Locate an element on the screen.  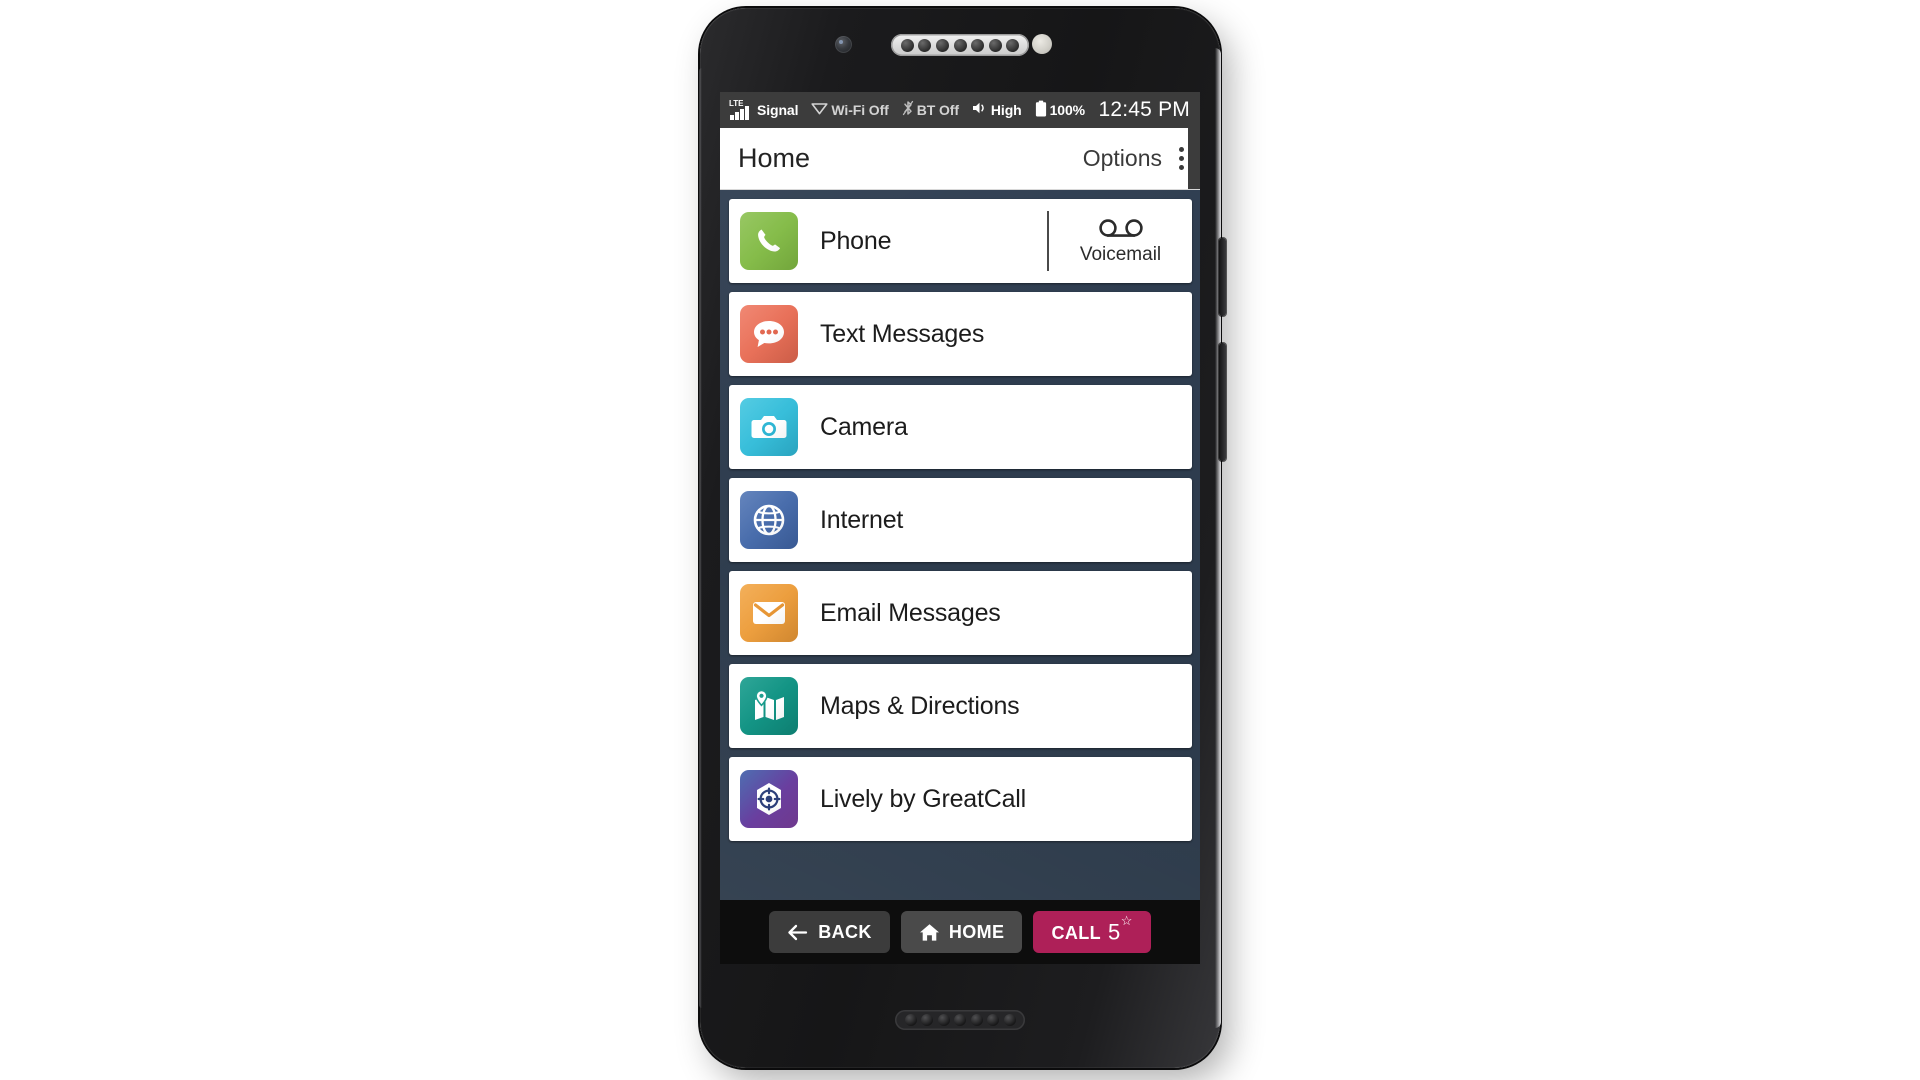
front-camera-lens is located at coordinates (843, 44).